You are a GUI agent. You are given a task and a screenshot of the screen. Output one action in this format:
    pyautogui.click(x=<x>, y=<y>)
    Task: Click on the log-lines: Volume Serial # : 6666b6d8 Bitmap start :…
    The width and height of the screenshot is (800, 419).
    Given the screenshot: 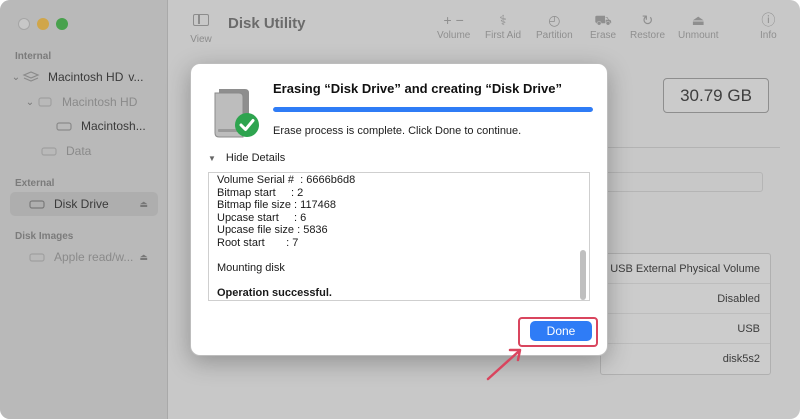 What is the action you would take?
    pyautogui.click(x=286, y=236)
    